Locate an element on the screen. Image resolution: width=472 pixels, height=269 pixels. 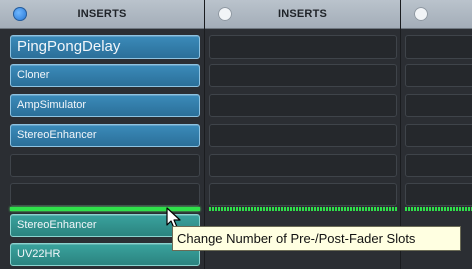
inserts-header-2: INSERTS is located at coordinates (302, 14).